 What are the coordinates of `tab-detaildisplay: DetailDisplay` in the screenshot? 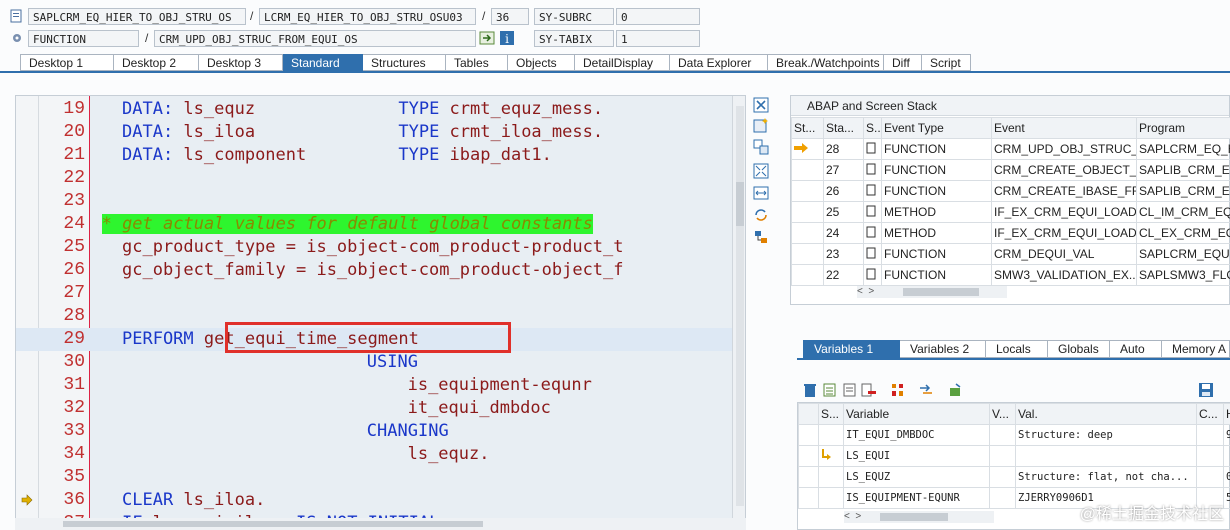 It's located at (622, 62).